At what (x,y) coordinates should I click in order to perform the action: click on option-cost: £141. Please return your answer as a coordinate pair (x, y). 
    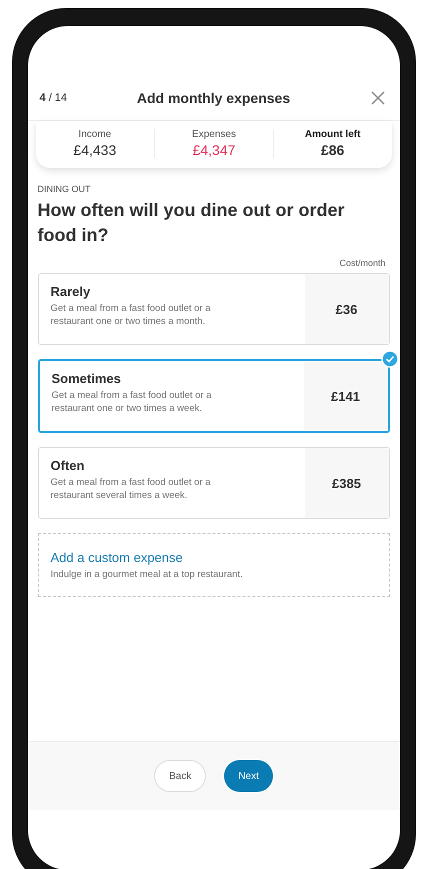
    Looking at the image, I should click on (346, 396).